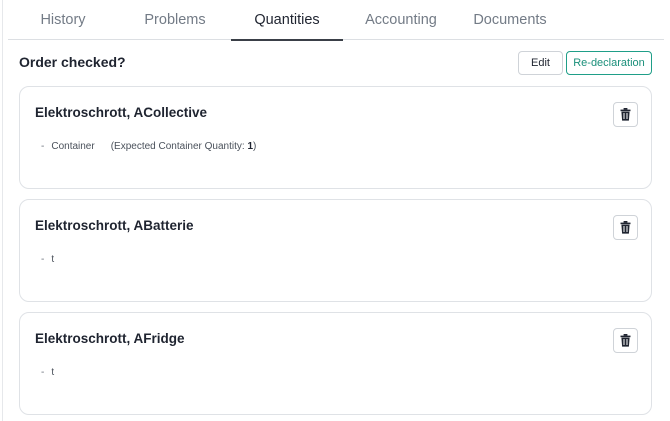 This screenshot has height=421, width=670. I want to click on expected-quantity: (Expected Container Quantity: 1), so click(183, 146).